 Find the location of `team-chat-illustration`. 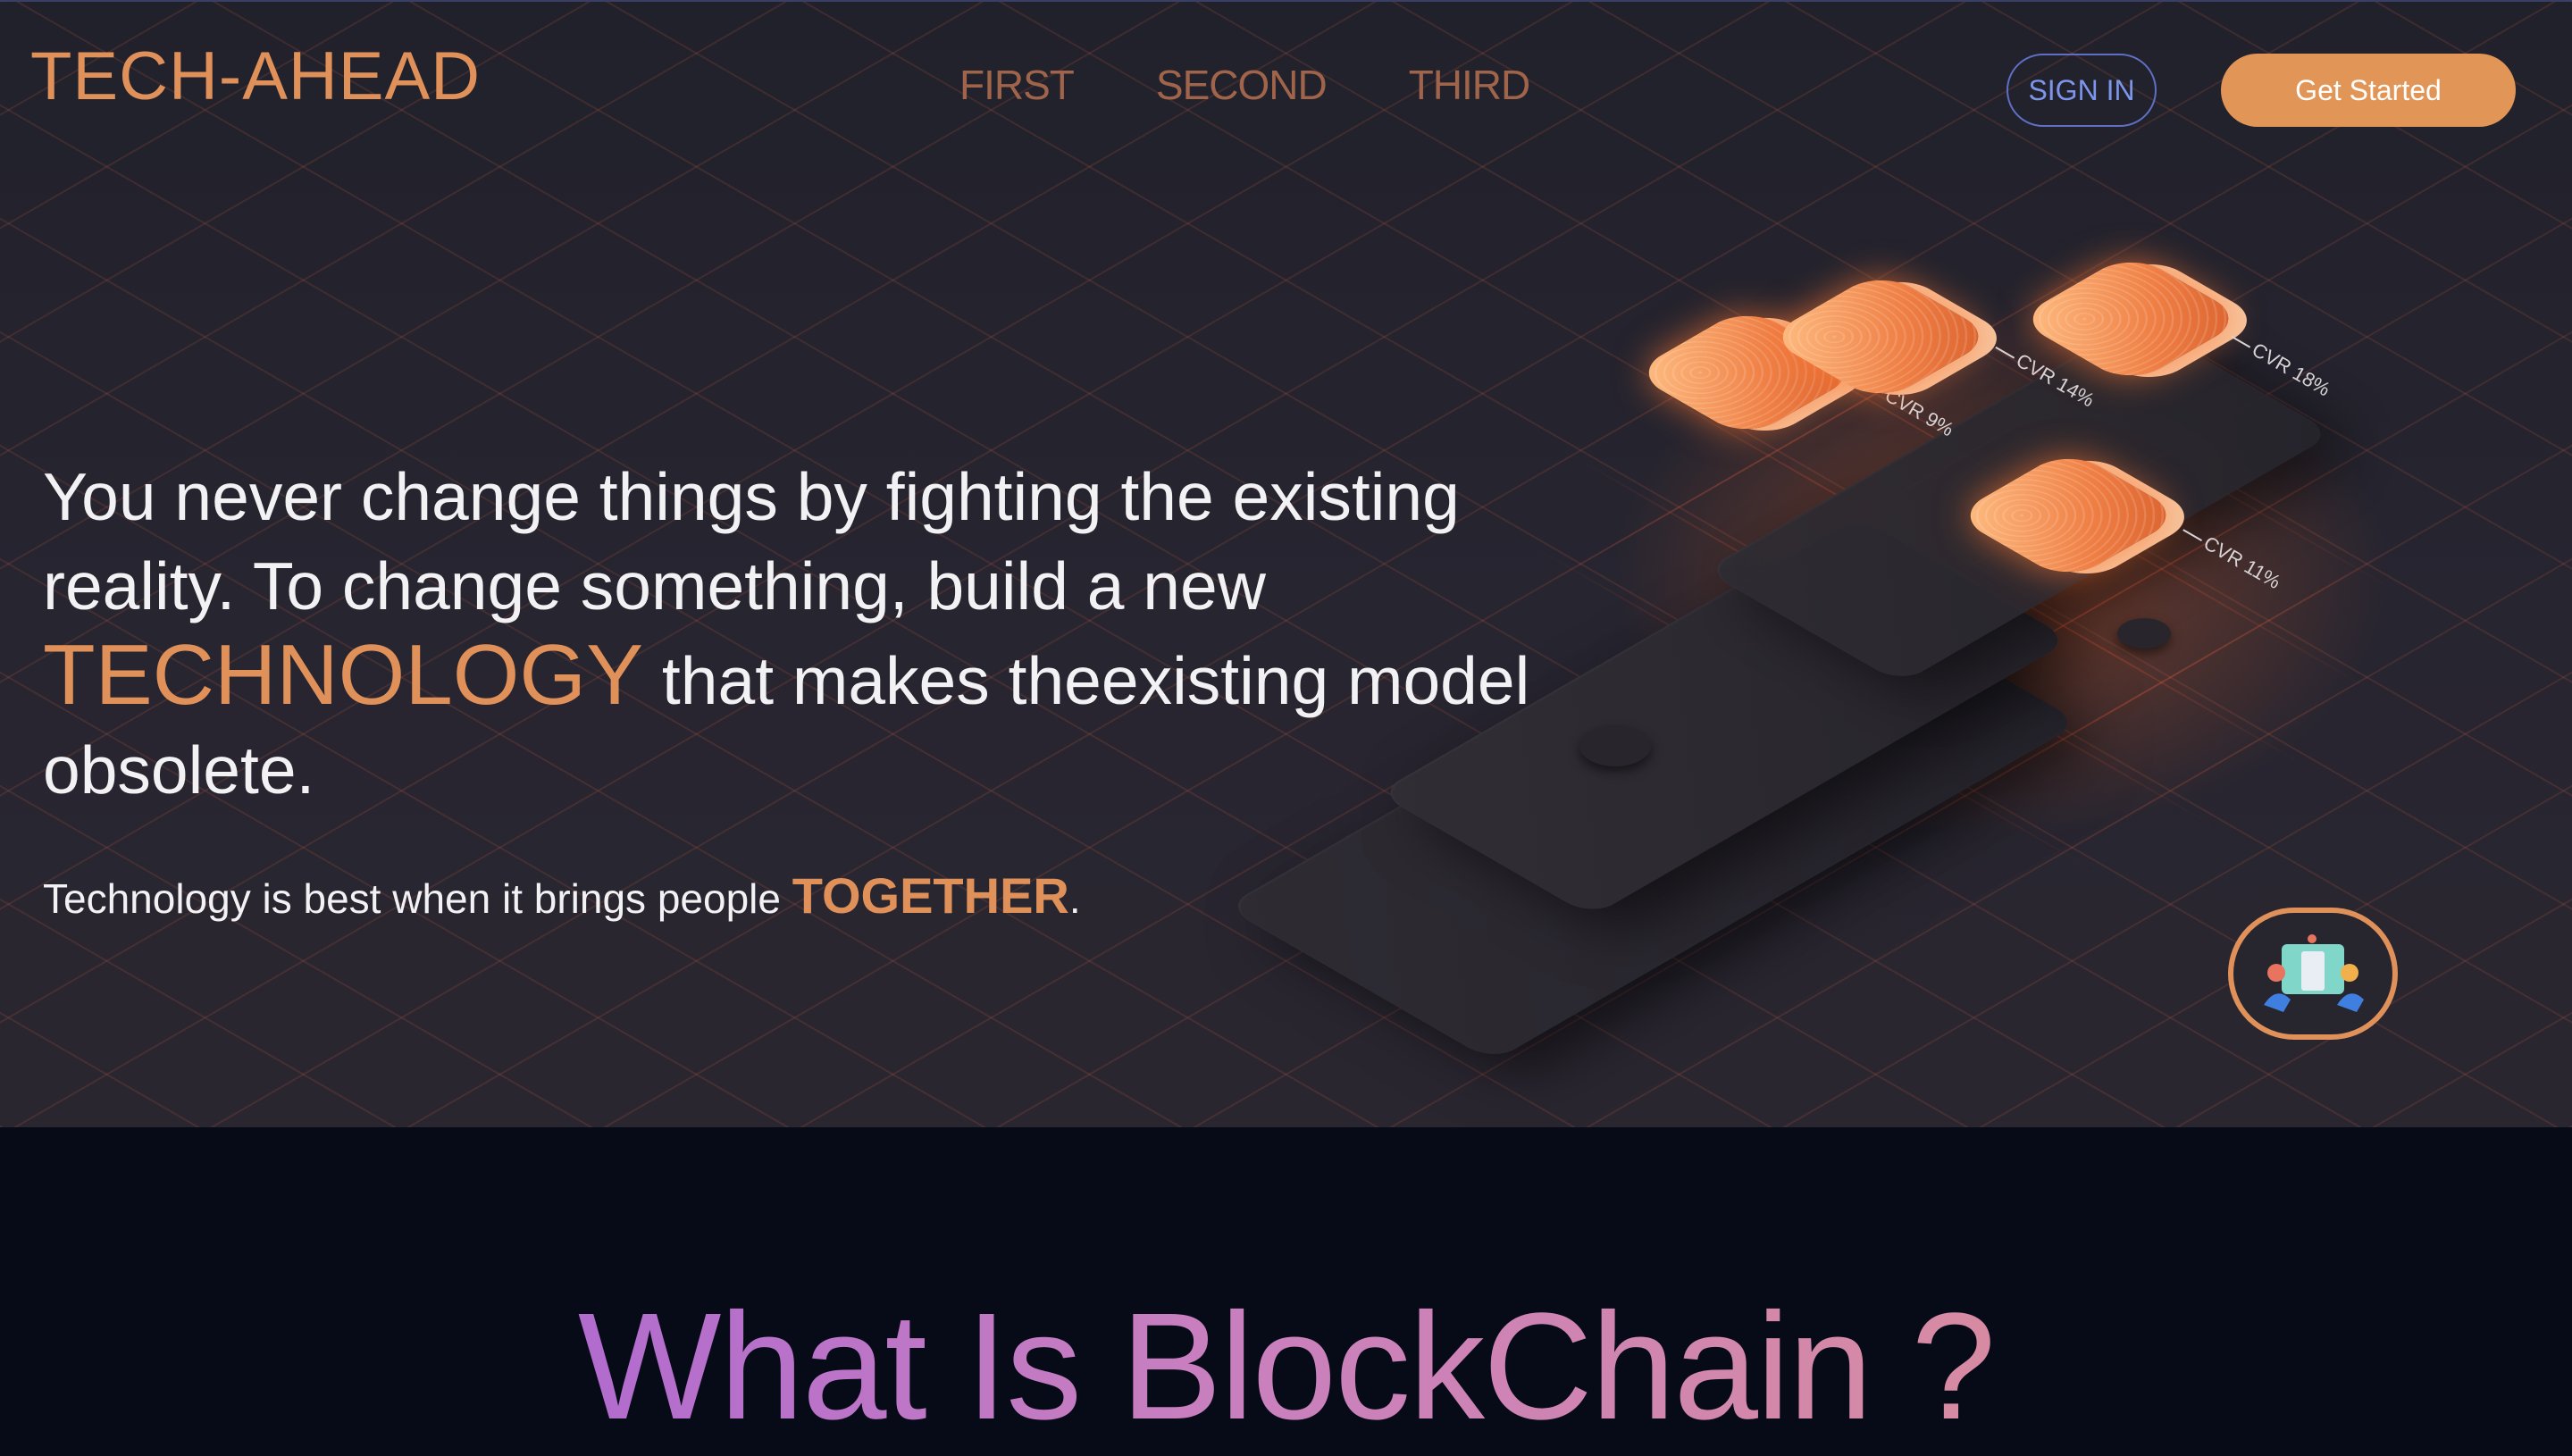

team-chat-illustration is located at coordinates (2314, 973).